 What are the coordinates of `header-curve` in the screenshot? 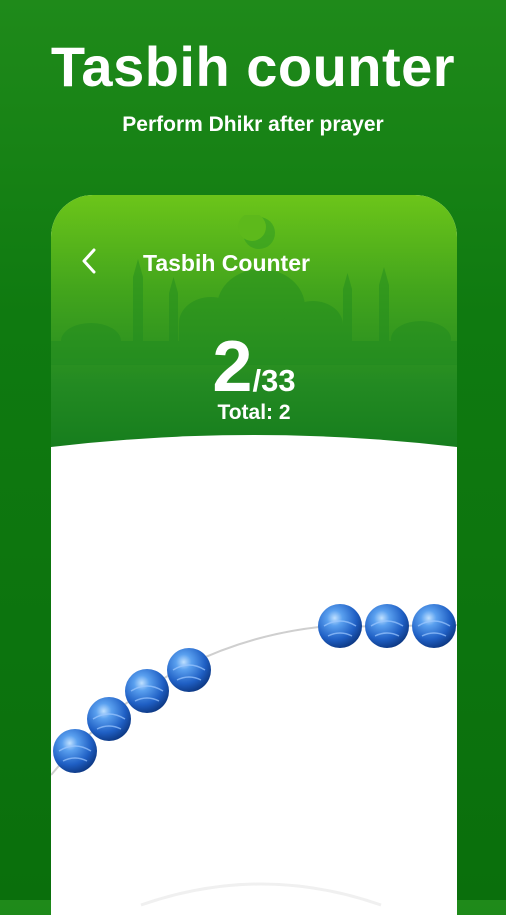 It's located at (254, 451).